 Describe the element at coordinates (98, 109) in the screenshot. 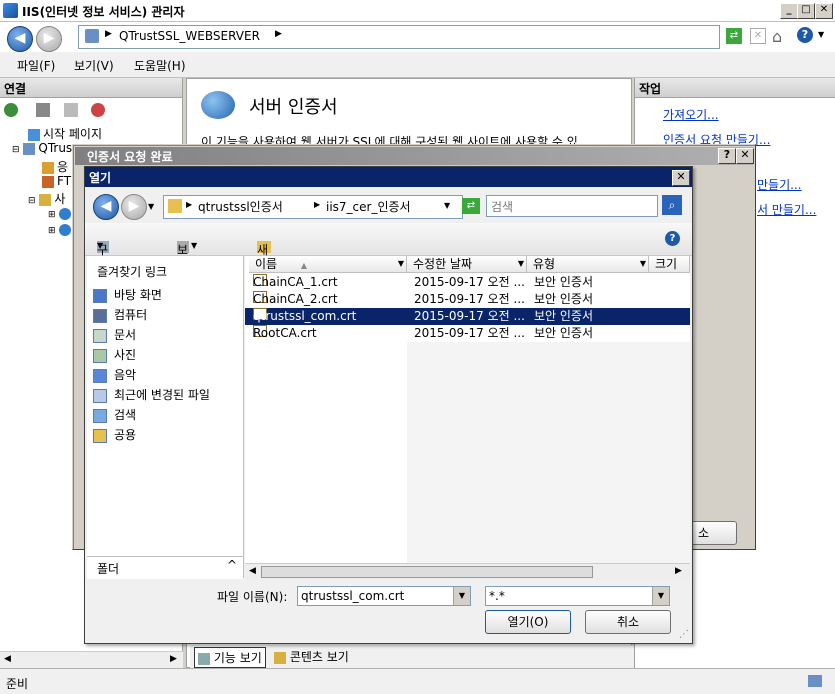

I see `disconnect-icon` at that location.